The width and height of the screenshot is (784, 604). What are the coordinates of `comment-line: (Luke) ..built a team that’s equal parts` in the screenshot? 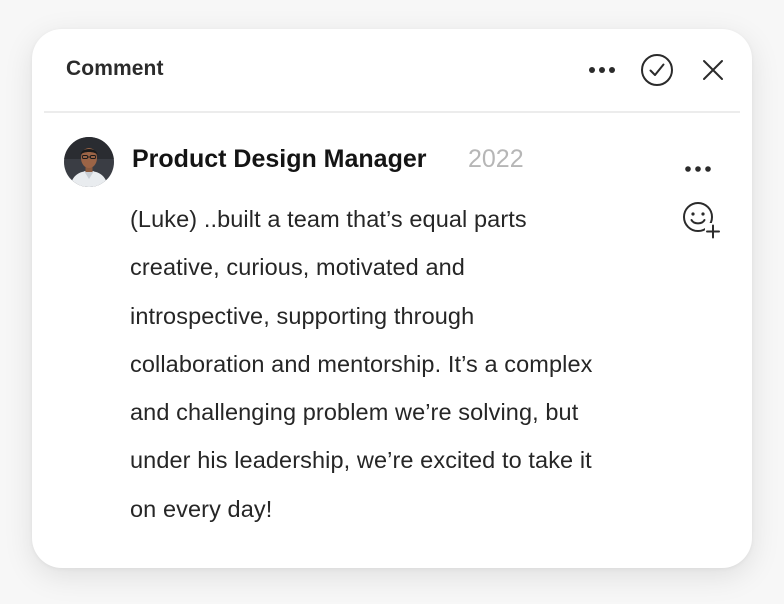 It's located at (328, 219).